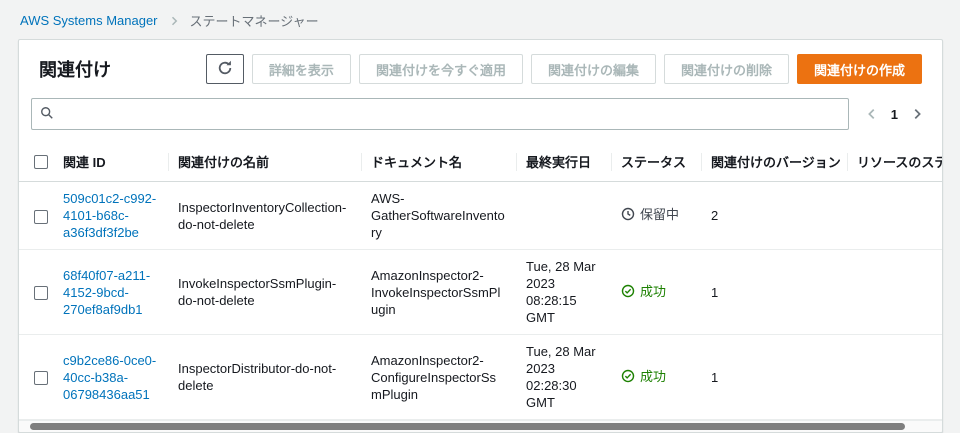  Describe the element at coordinates (450, 114) in the screenshot. I see `search-input` at that location.